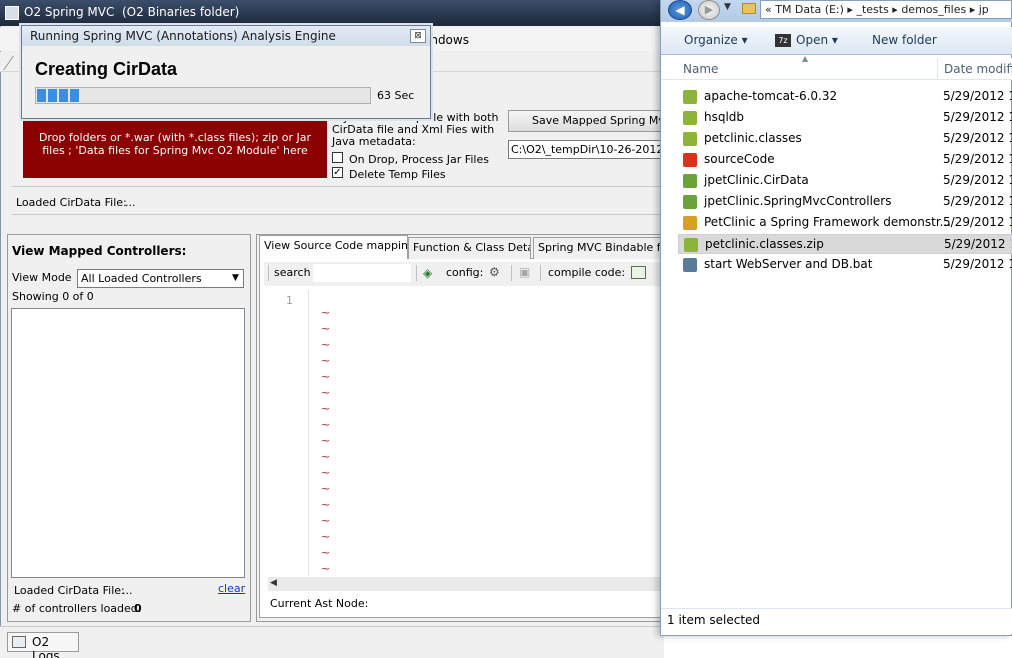 This screenshot has height=658, width=1012. I want to click on column-header-date-modified: Date modified, so click(978, 69).